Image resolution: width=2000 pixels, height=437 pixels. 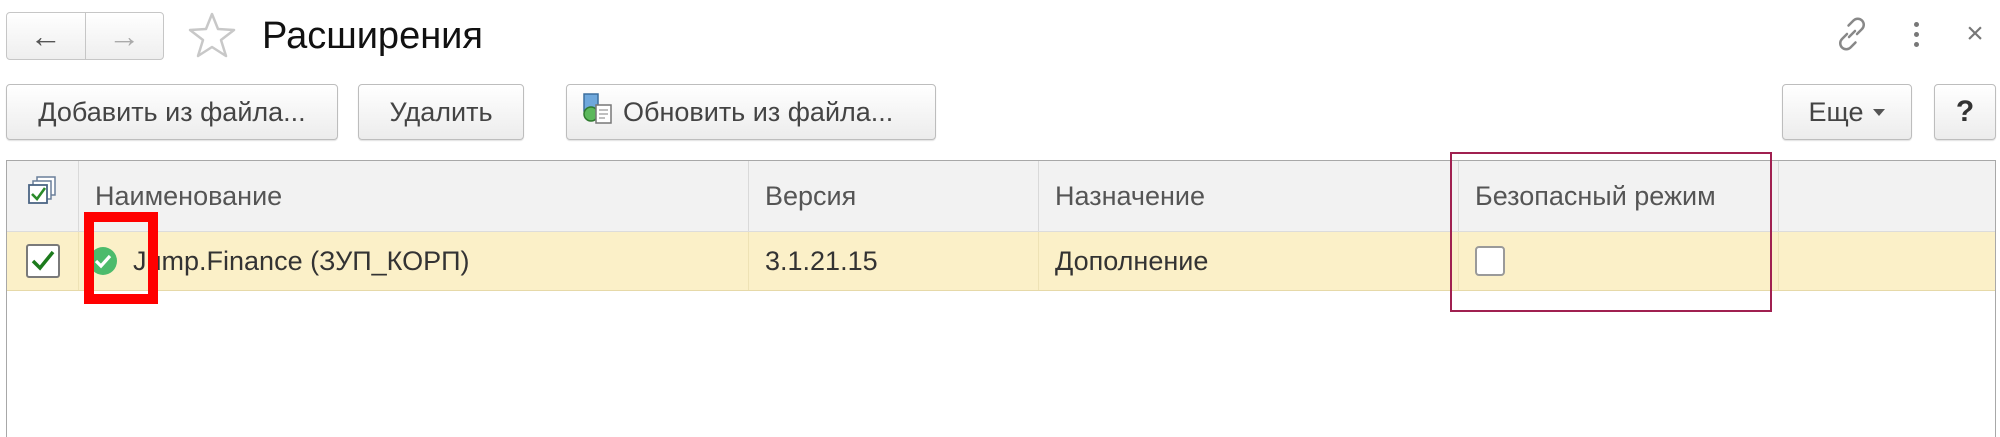 I want to click on select-all-checkbox-column, so click(x=43, y=196).